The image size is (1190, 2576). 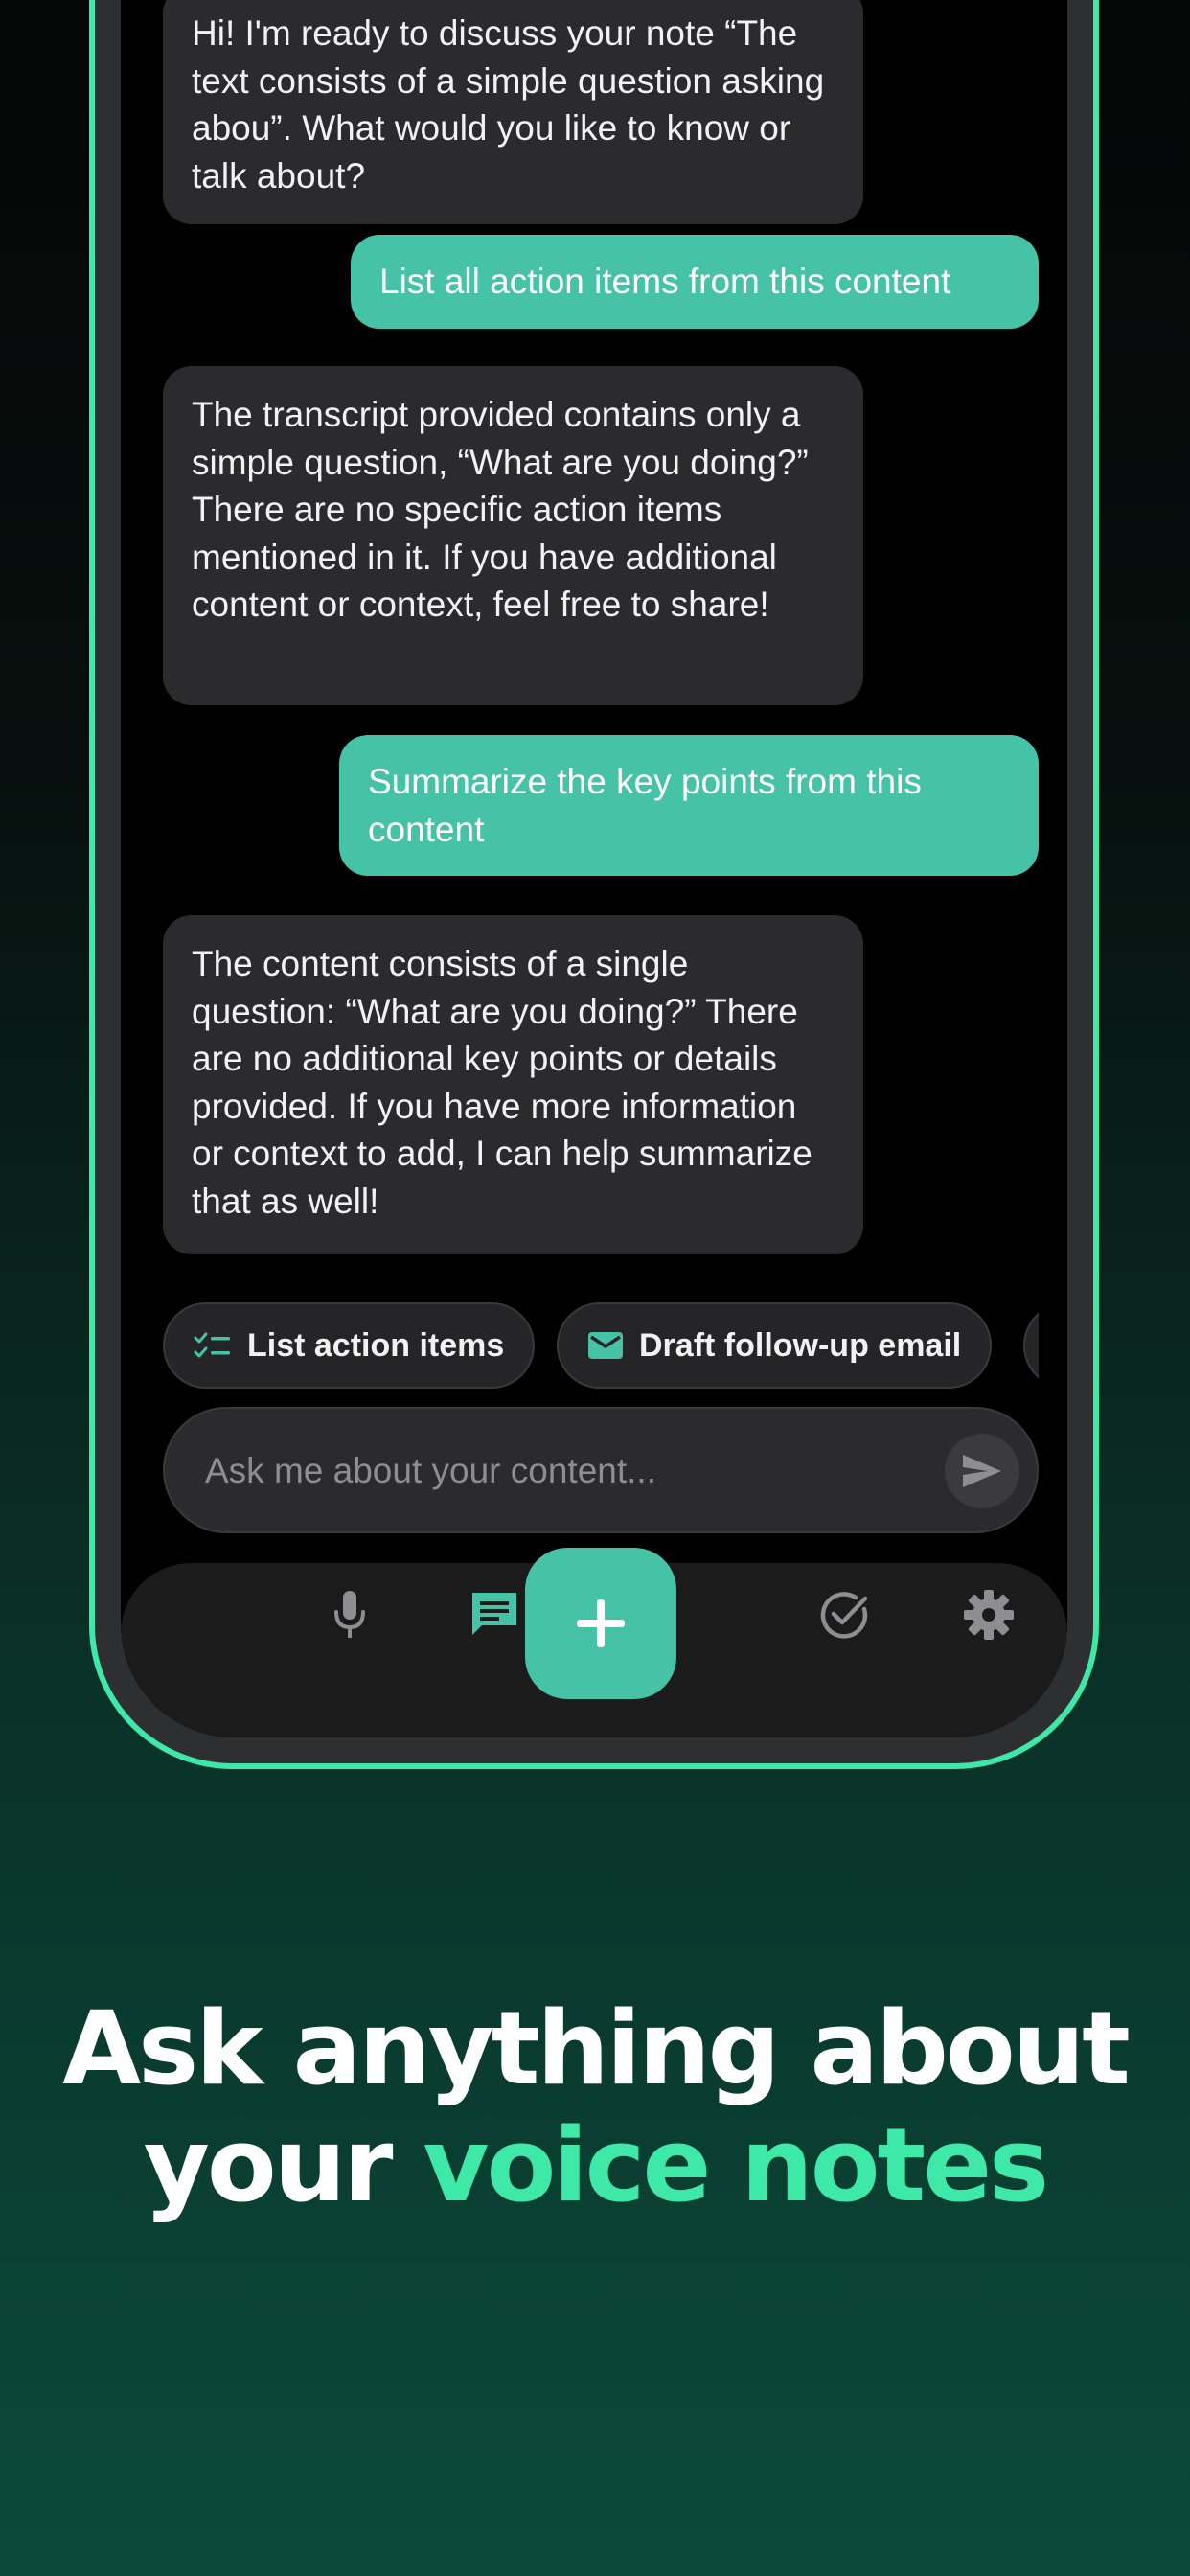 I want to click on chat-icon, so click(x=494, y=1614).